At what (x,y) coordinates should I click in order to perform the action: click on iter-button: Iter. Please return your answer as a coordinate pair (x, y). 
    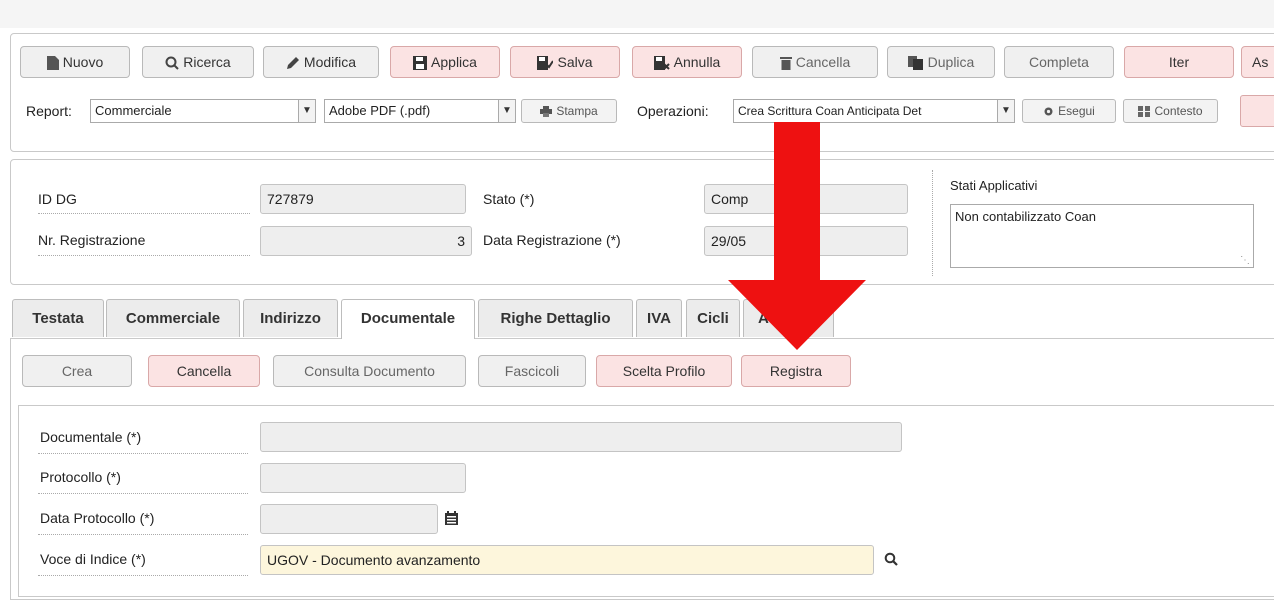
    Looking at the image, I should click on (1179, 62).